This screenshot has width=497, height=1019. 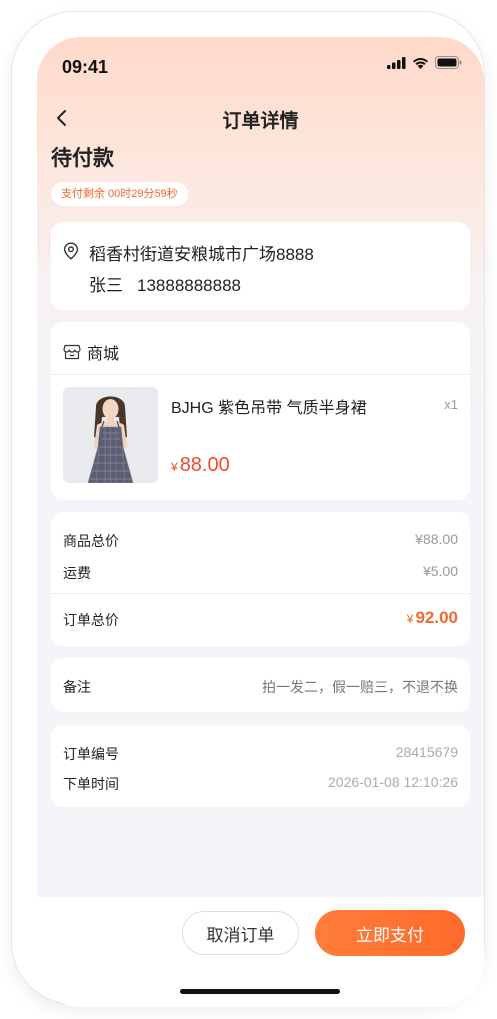 I want to click on goods-card: 商城 BJHG 紫色吊带 气质半身裙 x1 ¥ 88.00, so click(x=260, y=411).